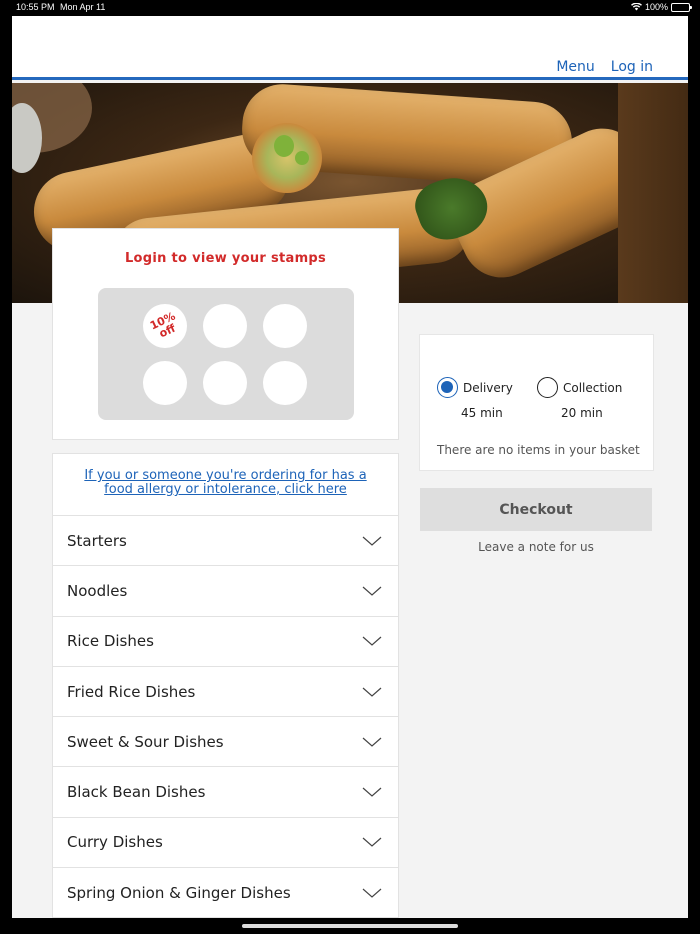 This screenshot has height=934, width=700. Describe the element at coordinates (593, 387) in the screenshot. I see `collection-label: Collection` at that location.